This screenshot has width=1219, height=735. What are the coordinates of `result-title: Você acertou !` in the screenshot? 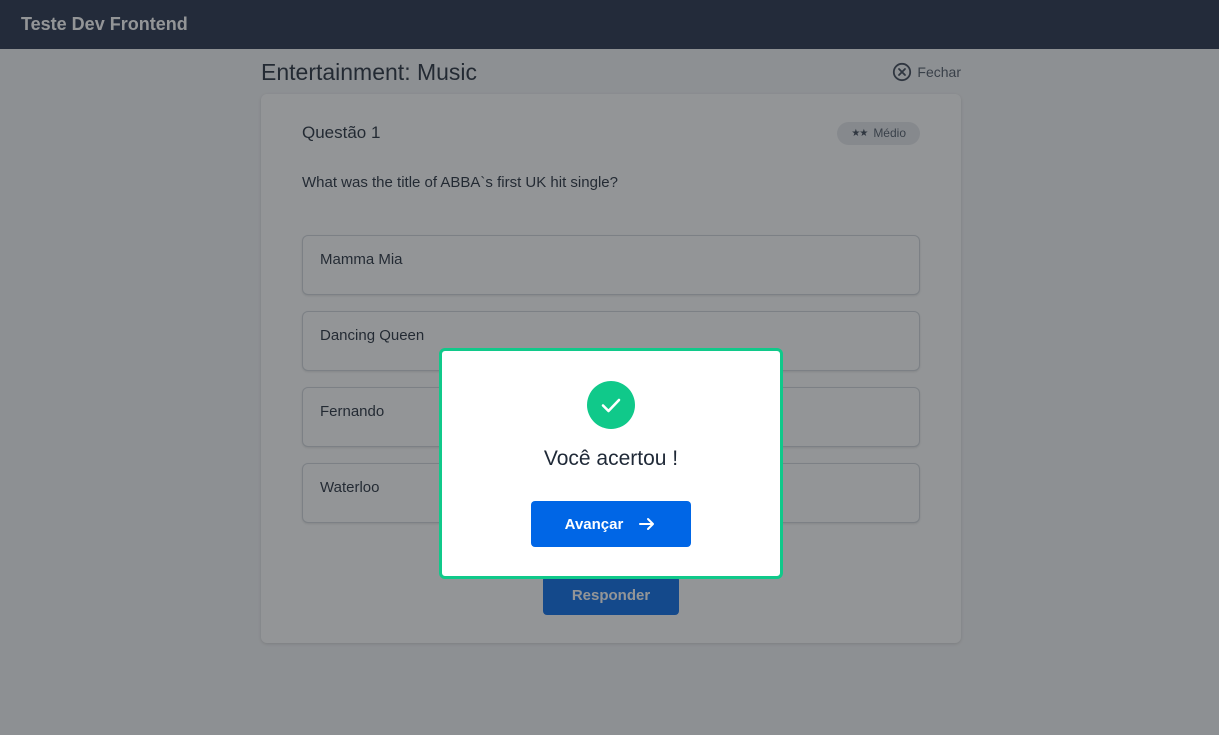 It's located at (611, 458).